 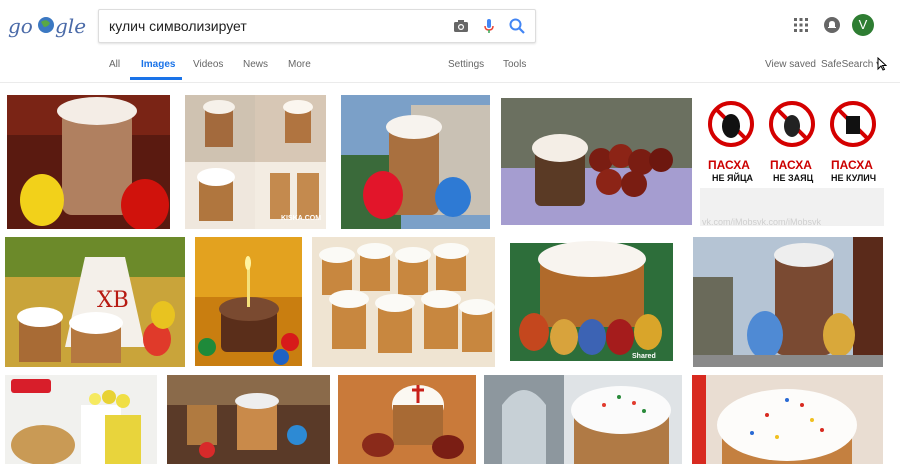 I want to click on search-input: кулич символизирует, so click(x=178, y=26).